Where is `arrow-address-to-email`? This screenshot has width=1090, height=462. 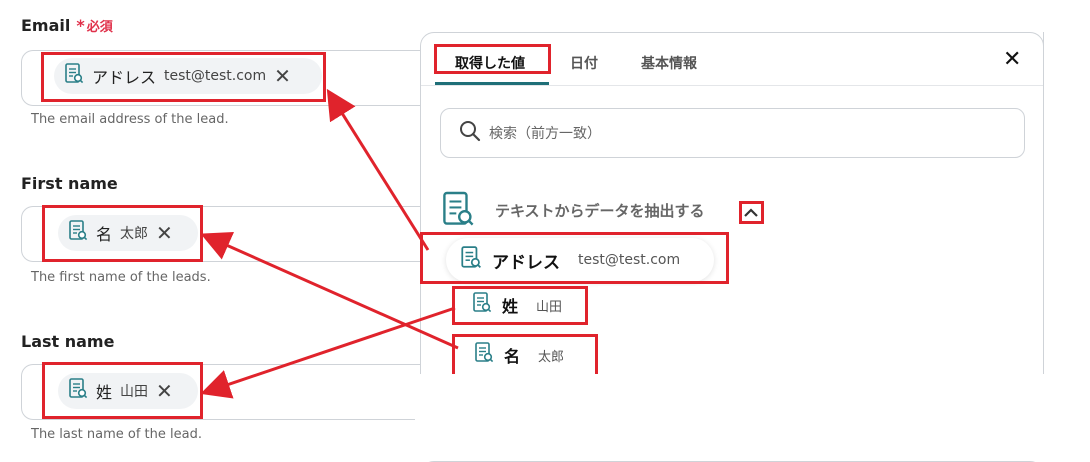 arrow-address-to-email is located at coordinates (378, 169).